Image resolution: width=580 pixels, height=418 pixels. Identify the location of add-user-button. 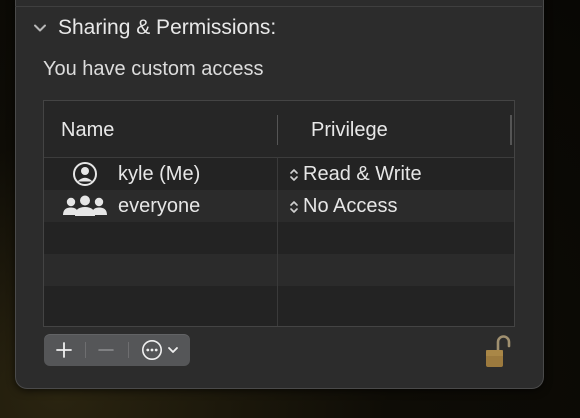
(64, 350).